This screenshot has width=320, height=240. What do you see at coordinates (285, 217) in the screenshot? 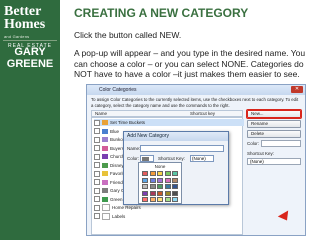
I see `pointer-arrow-icon` at bounding box center [285, 217].